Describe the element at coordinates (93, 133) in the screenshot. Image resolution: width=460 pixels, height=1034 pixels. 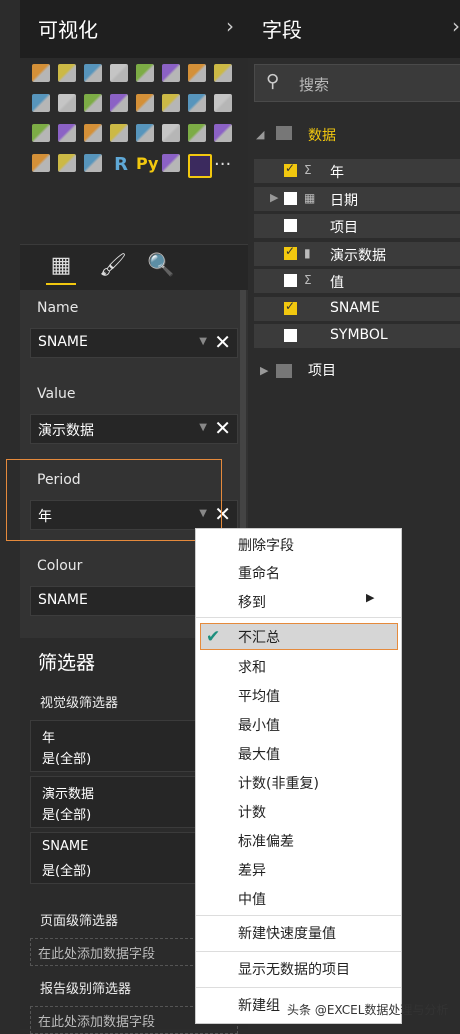
I see `filled-map-icon` at that location.